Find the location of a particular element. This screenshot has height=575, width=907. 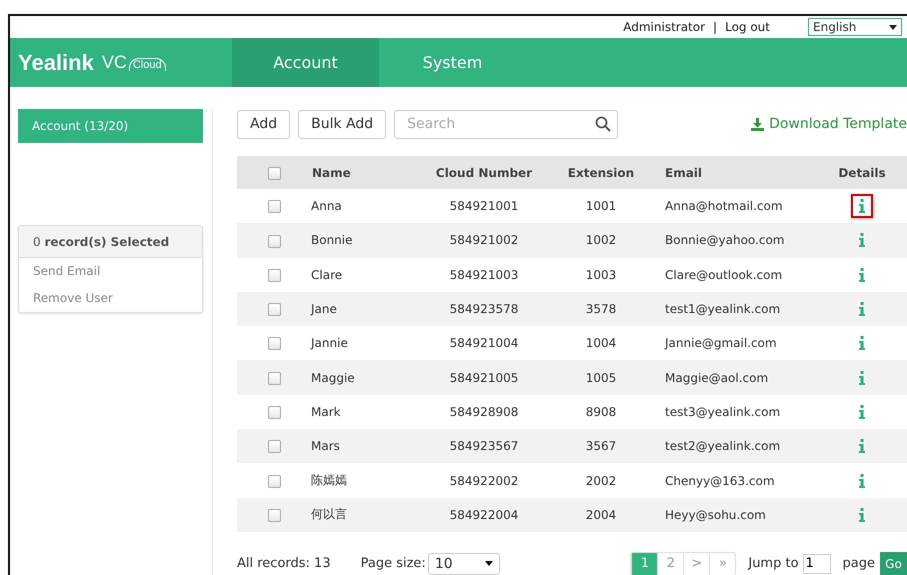

table-cell: 584921005 is located at coordinates (484, 377).